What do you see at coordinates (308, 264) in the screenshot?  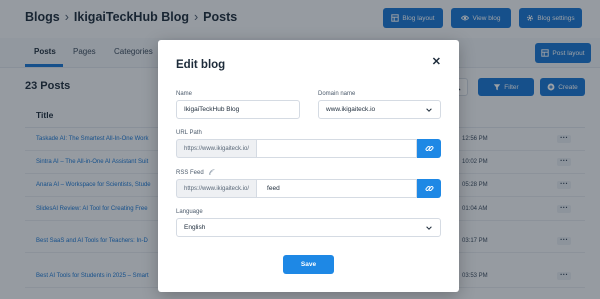 I see `save-button: Save` at bounding box center [308, 264].